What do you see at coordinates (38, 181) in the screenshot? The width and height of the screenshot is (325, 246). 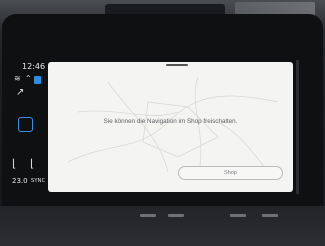 I see `sync-button: SYNC` at bounding box center [38, 181].